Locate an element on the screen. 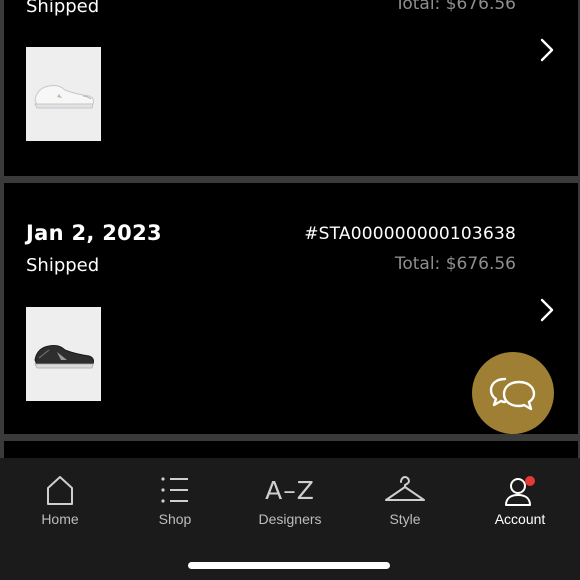 This screenshot has height=580, width=580. tab-style: Style is located at coordinates (405, 498).